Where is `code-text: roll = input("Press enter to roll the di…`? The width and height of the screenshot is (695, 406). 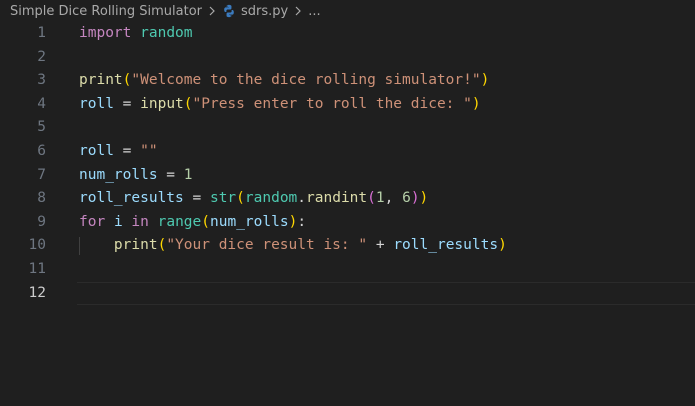
code-text: roll = input("Press enter to roll the di… is located at coordinates (280, 105).